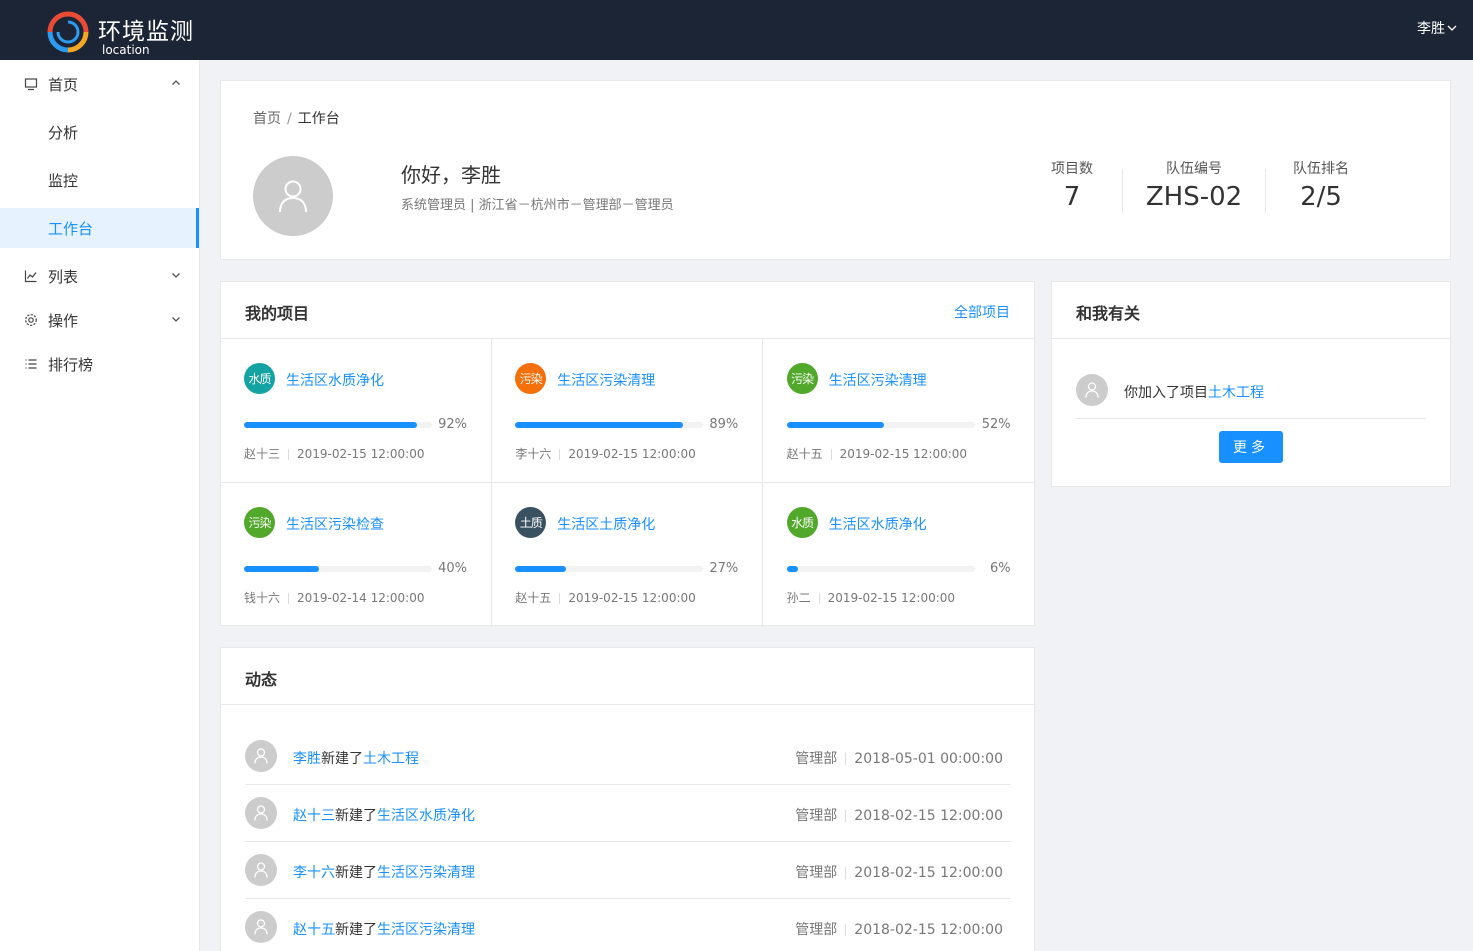 The height and width of the screenshot is (951, 1473). Describe the element at coordinates (798, 598) in the screenshot. I see `project-owner: 孙二` at that location.